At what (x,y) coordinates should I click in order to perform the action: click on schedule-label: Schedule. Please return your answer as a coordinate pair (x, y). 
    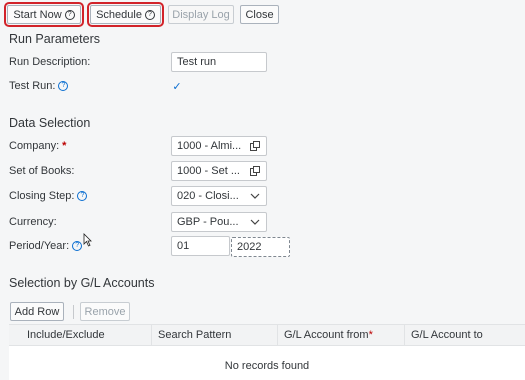
    Looking at the image, I should click on (119, 14).